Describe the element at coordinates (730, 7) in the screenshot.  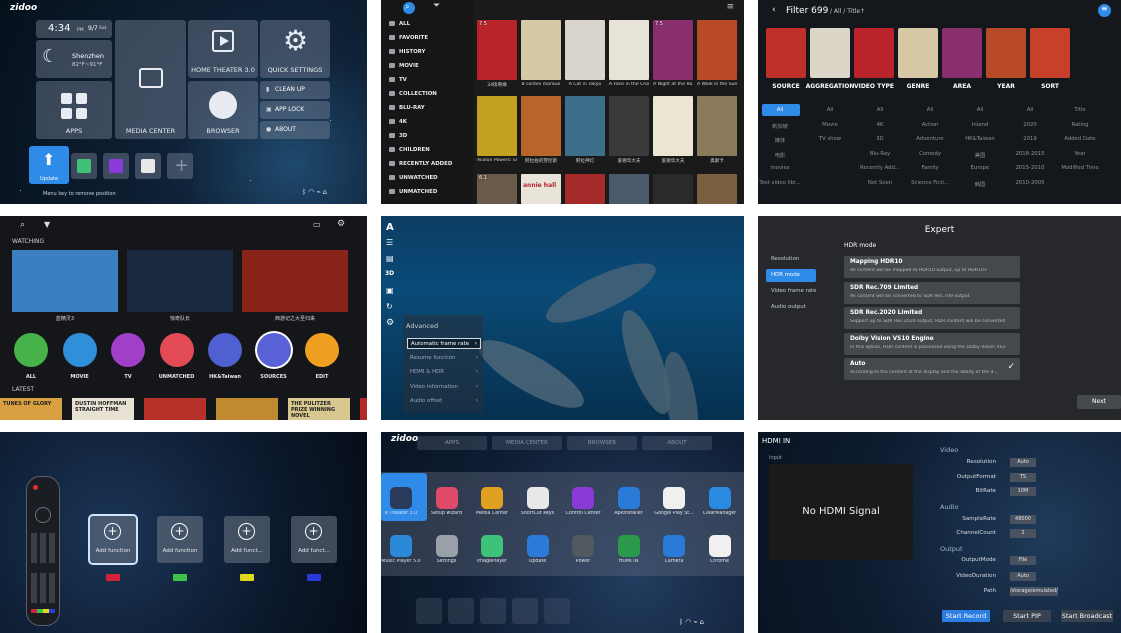
I see `menu-icon: ≡` at that location.